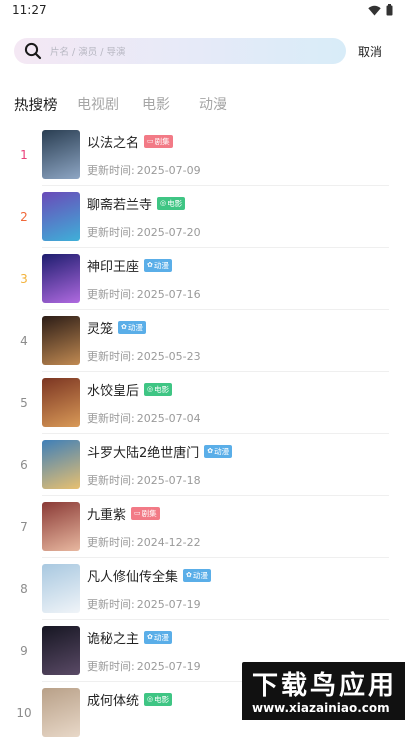 This screenshot has height=744, width=405. I want to click on status-bar: 11:27, so click(202, 11).